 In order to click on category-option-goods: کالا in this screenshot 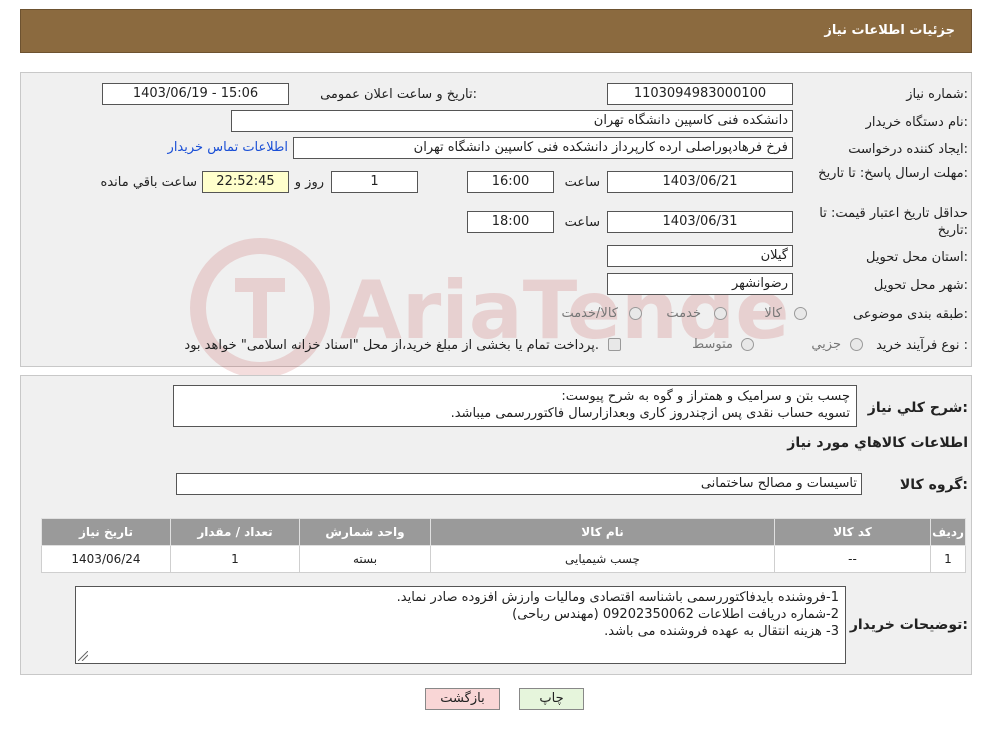, I will do `click(773, 313)`.